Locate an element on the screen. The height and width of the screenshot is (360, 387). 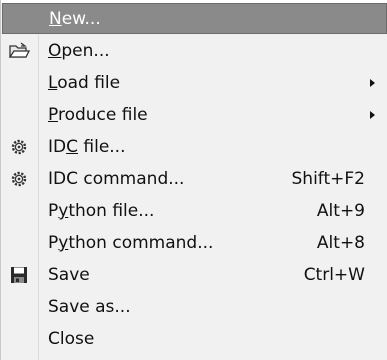
menu-item-close: Close is located at coordinates (194, 339).